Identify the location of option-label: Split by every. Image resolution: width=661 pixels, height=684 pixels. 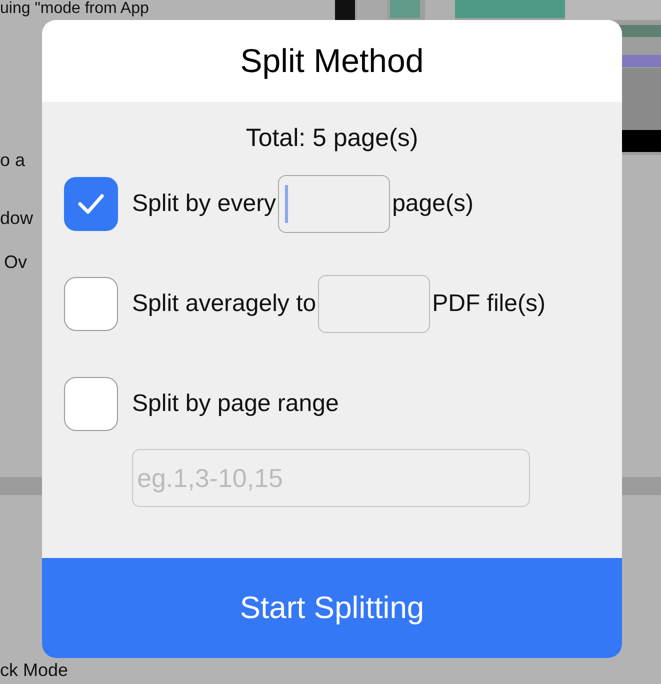
(204, 204).